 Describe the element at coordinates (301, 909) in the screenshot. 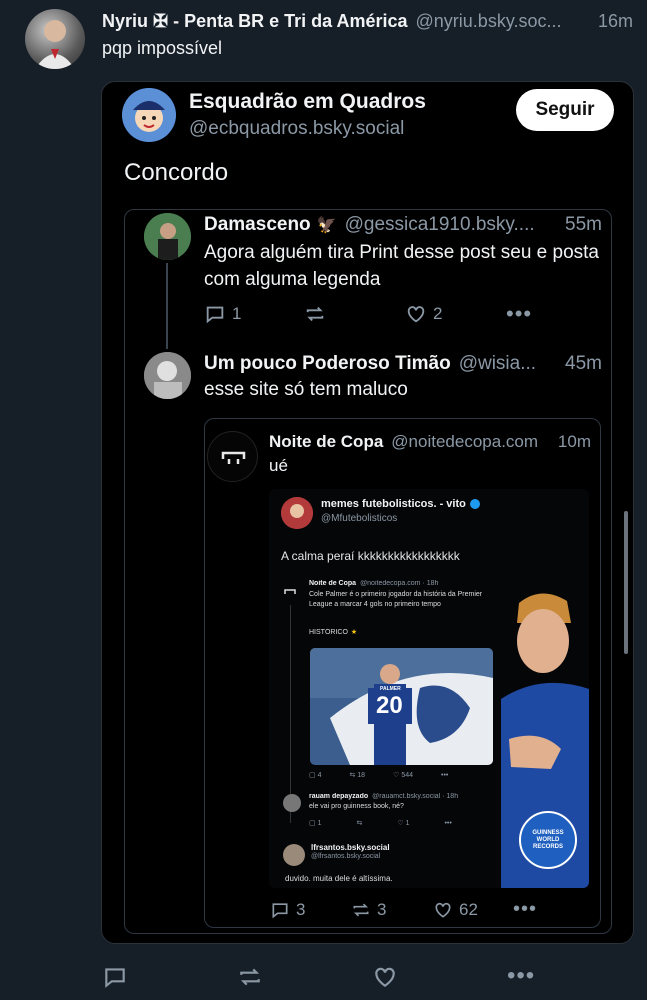

I see `quote-replies: 3` at that location.